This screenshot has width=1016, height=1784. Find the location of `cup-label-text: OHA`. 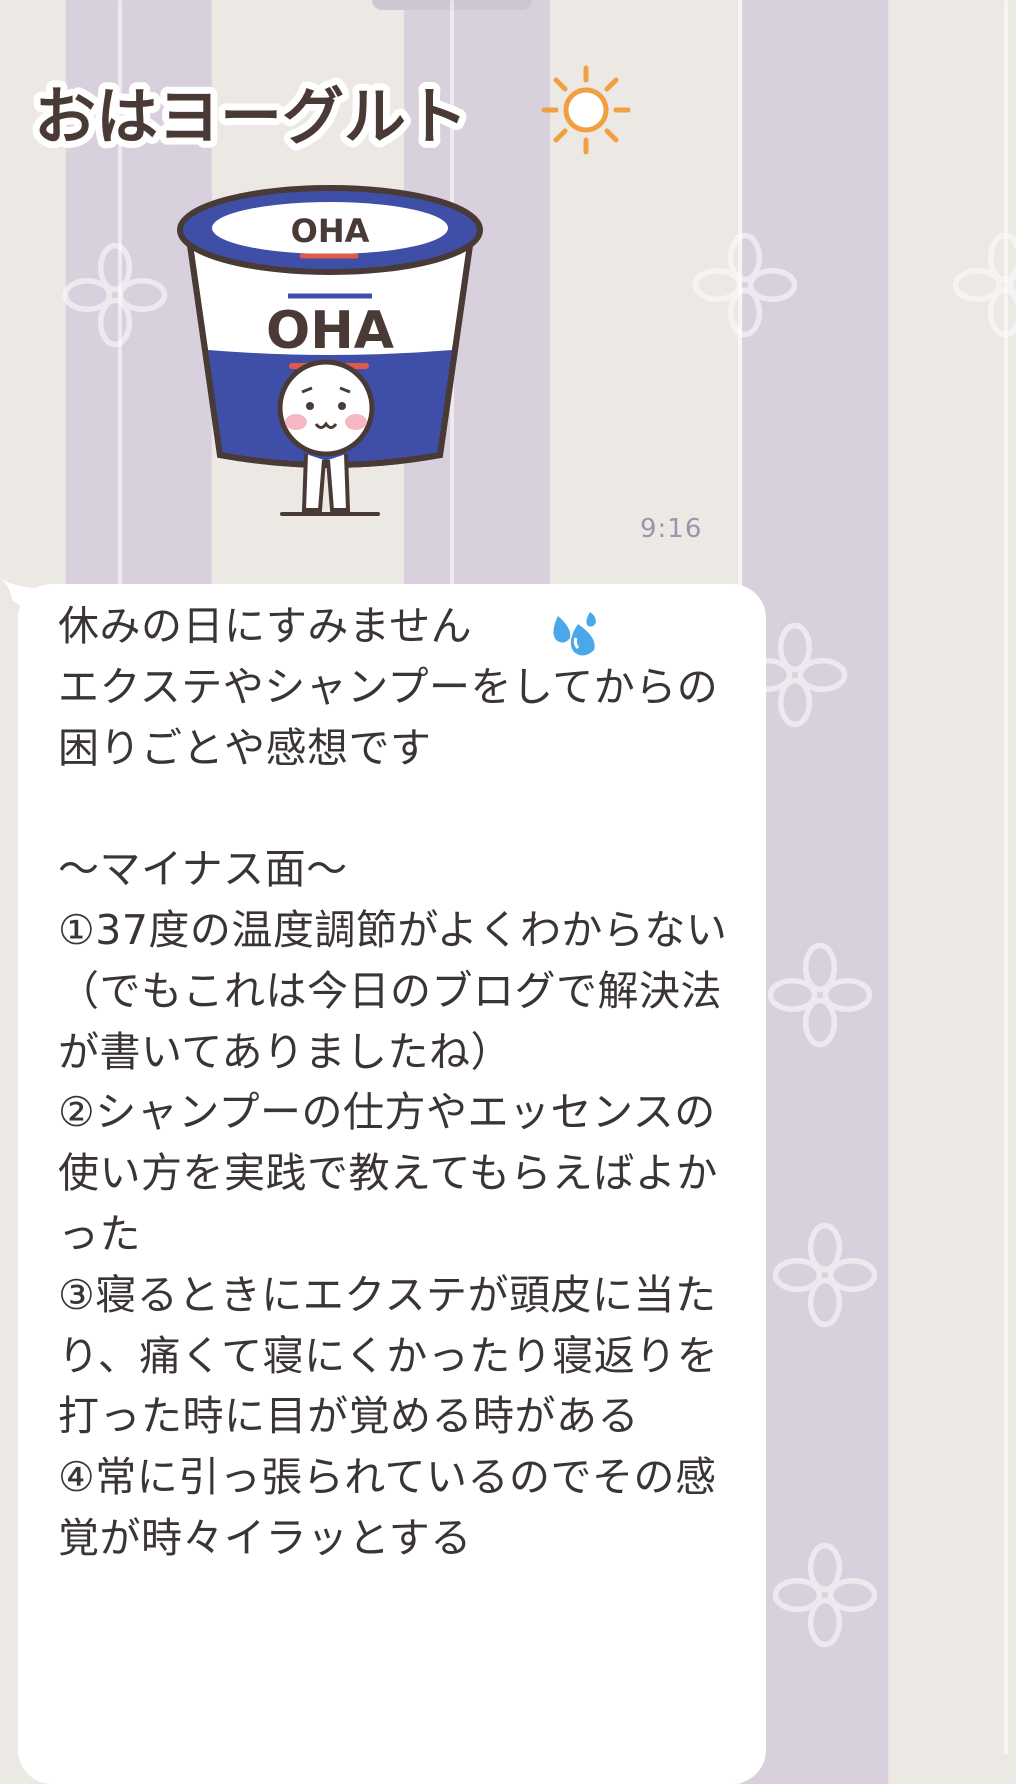

cup-label-text: OHA is located at coordinates (330, 331).